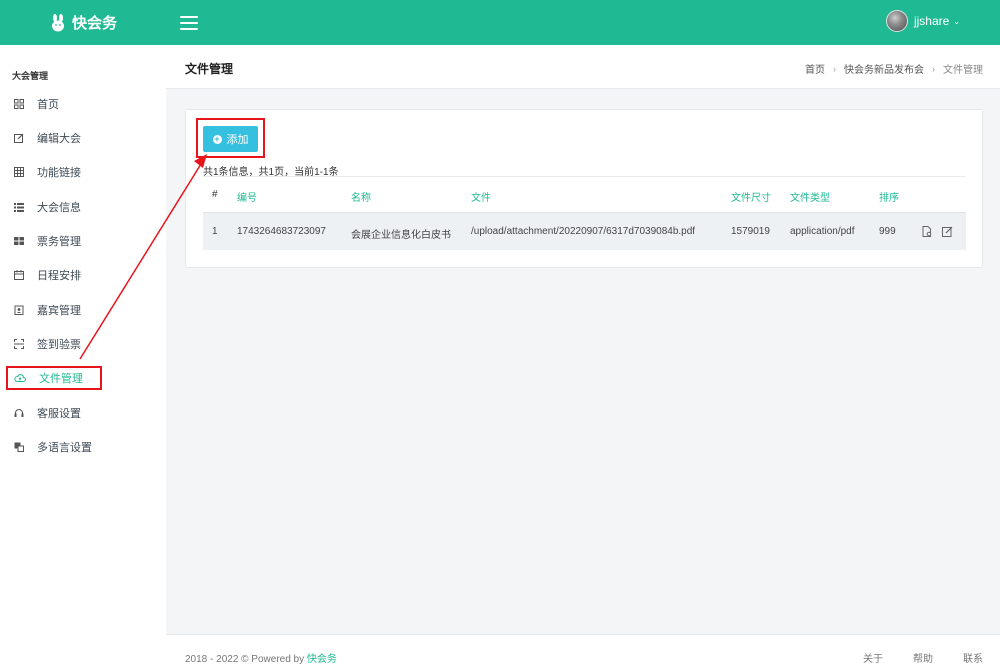  I want to click on sidebar-item-file-management: 文件管理, so click(54, 378).